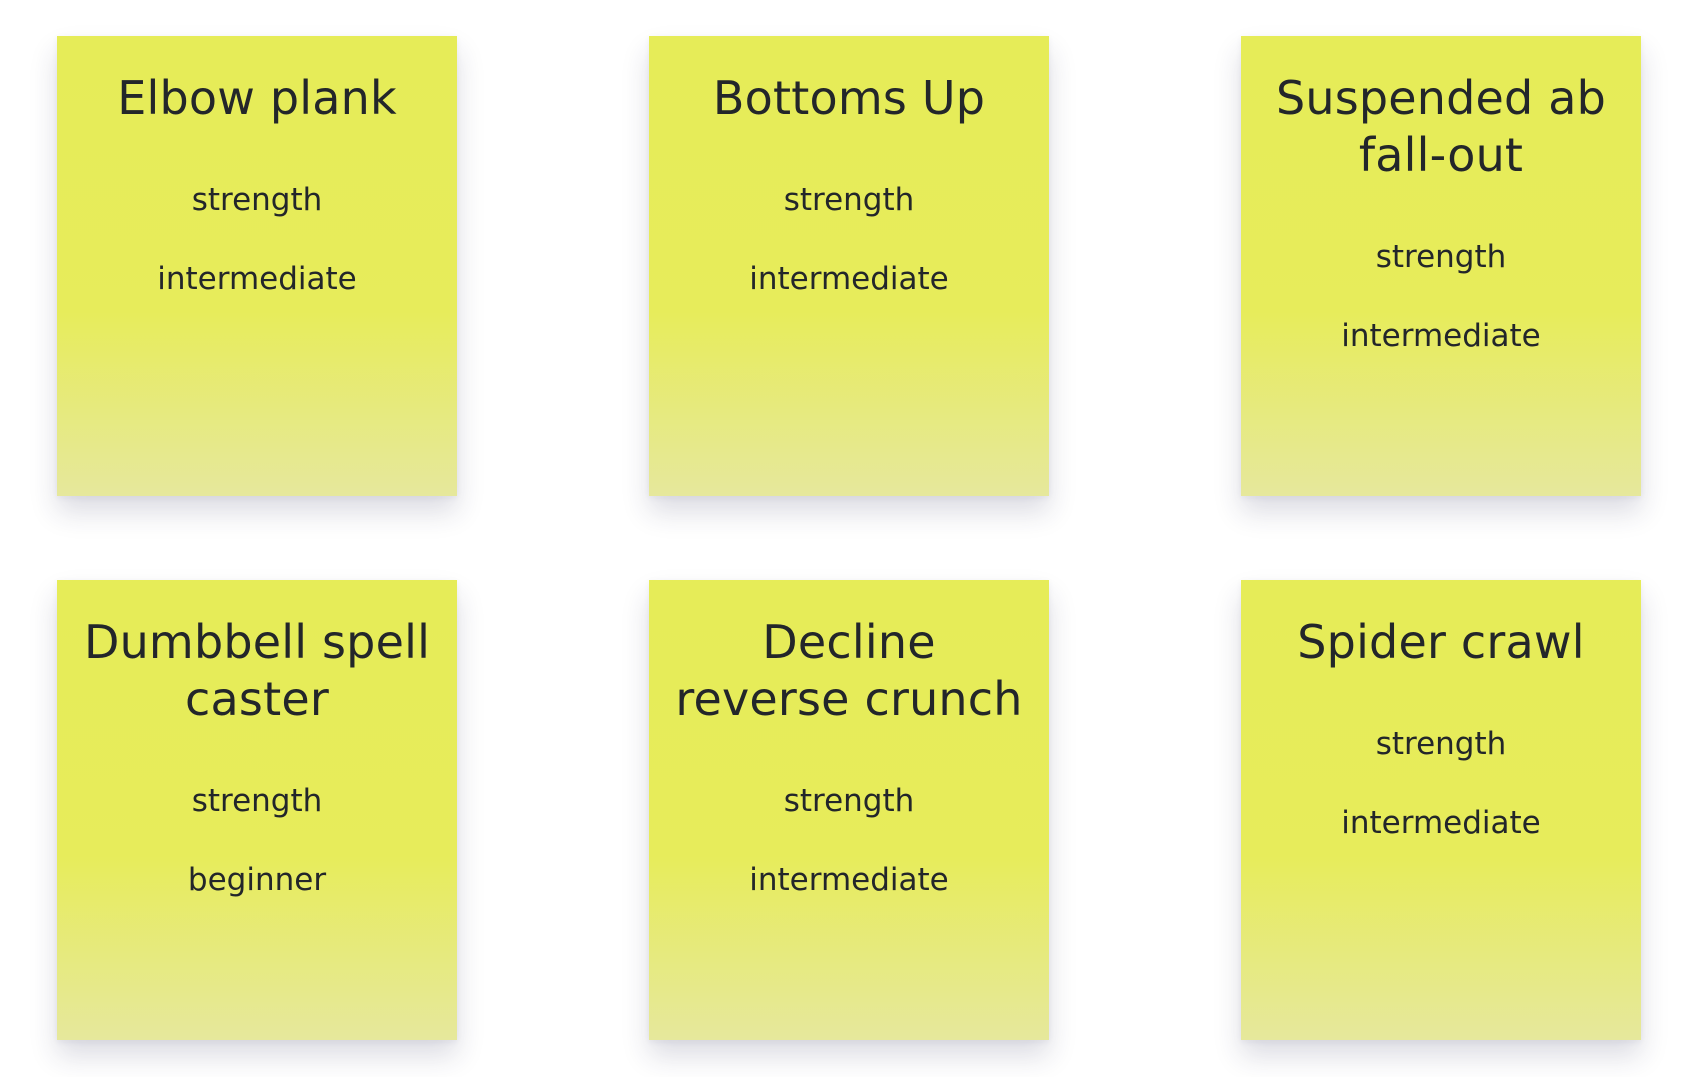 This screenshot has width=1695, height=1077. What do you see at coordinates (257, 840) in the screenshot?
I see `exercise-meta: strength beginner` at bounding box center [257, 840].